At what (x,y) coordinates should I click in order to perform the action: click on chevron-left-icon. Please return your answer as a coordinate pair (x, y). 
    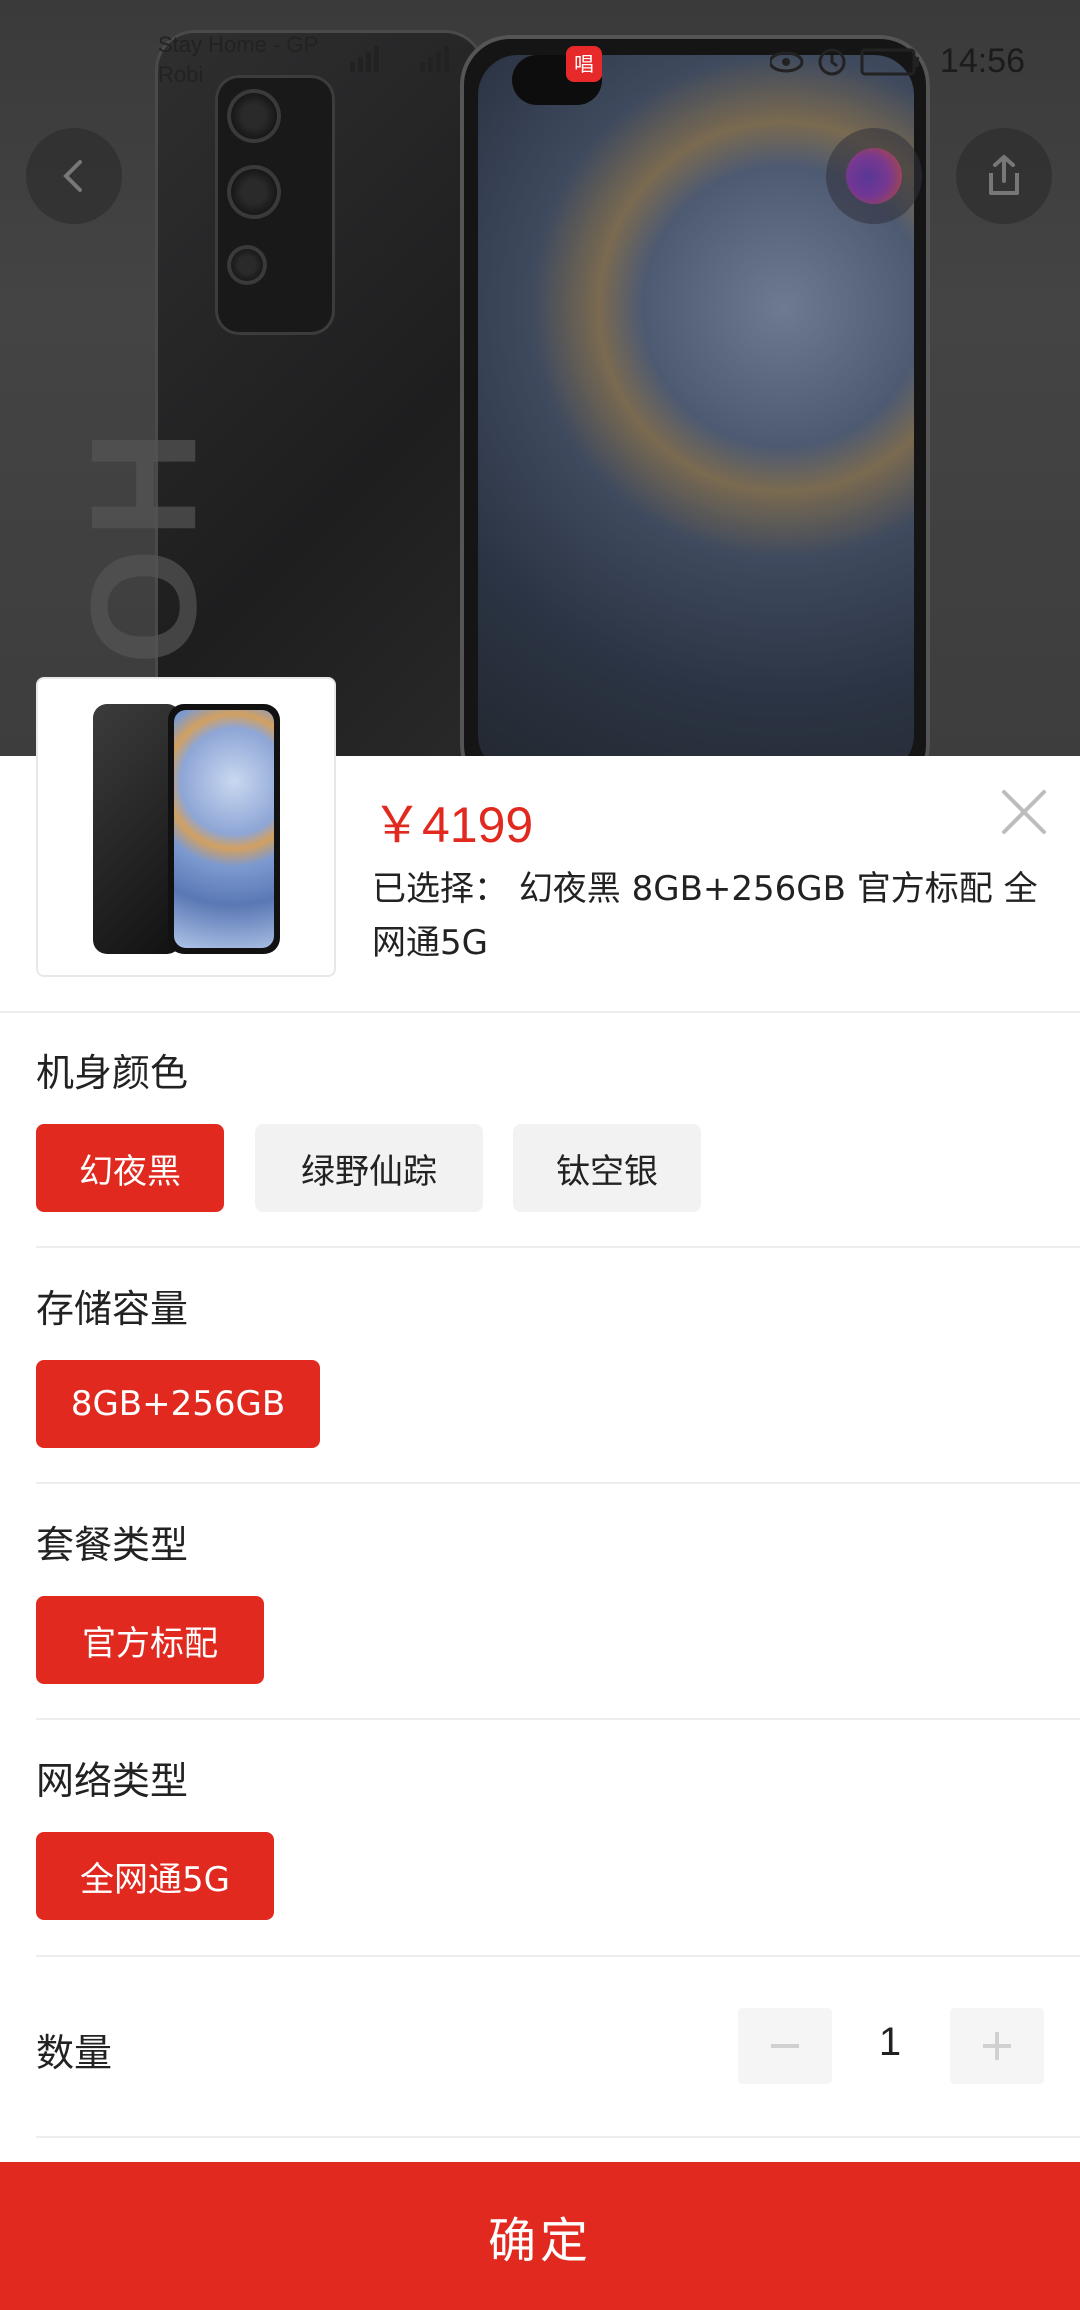
    Looking at the image, I should click on (72, 176).